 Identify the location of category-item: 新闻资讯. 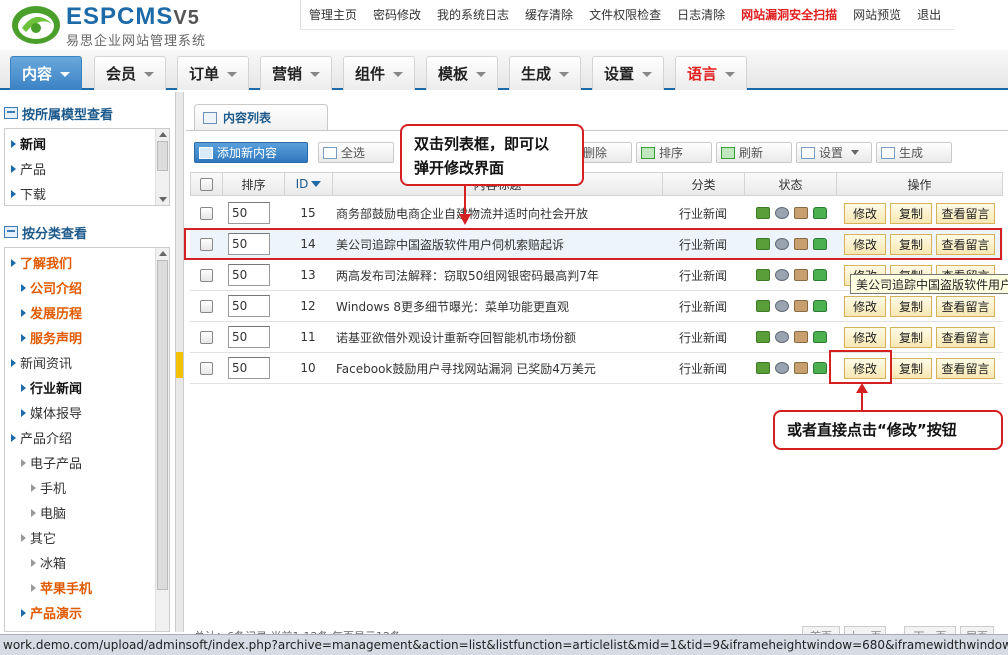
(41, 362).